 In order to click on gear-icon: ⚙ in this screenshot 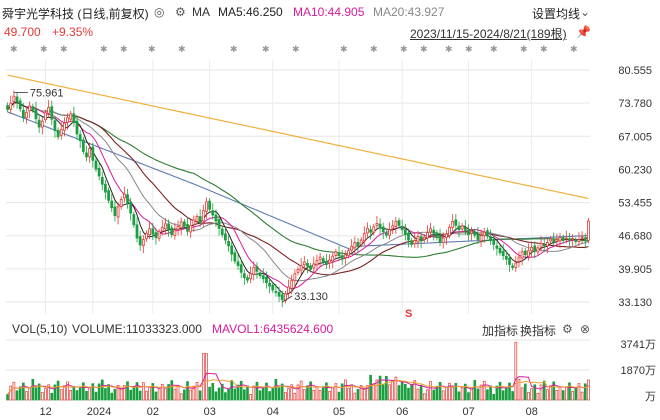, I will do `click(180, 12)`.